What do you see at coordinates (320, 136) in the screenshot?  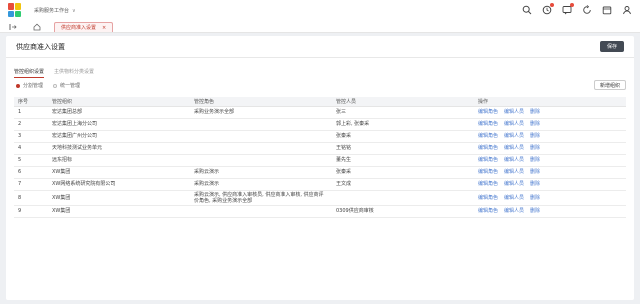 I see `table-row: 3 宏达集团广州分公司 张秦采 编辑角色 编辑人员 删除` at bounding box center [320, 136].